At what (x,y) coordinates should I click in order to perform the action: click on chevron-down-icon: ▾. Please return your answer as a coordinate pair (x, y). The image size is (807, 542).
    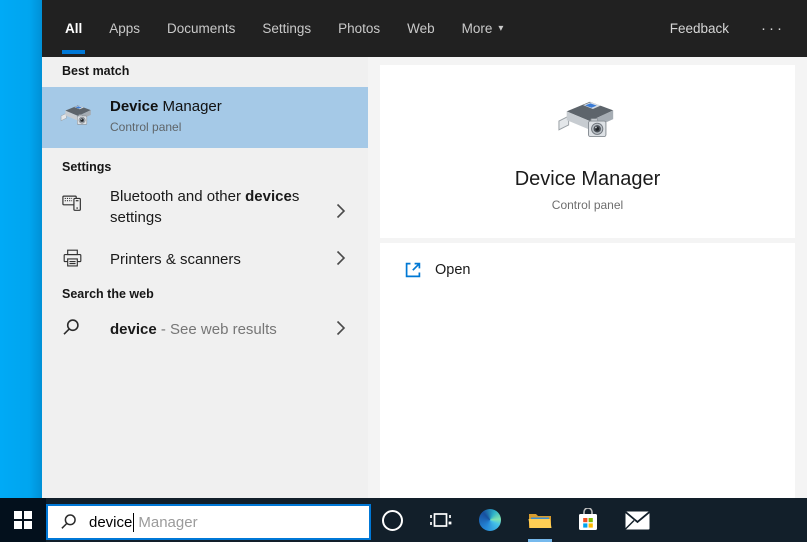
    Looking at the image, I should click on (501, 28).